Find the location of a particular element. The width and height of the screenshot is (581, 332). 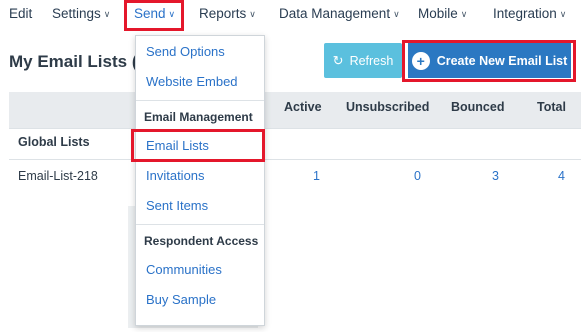

refresh-icon: ↻ is located at coordinates (338, 60).